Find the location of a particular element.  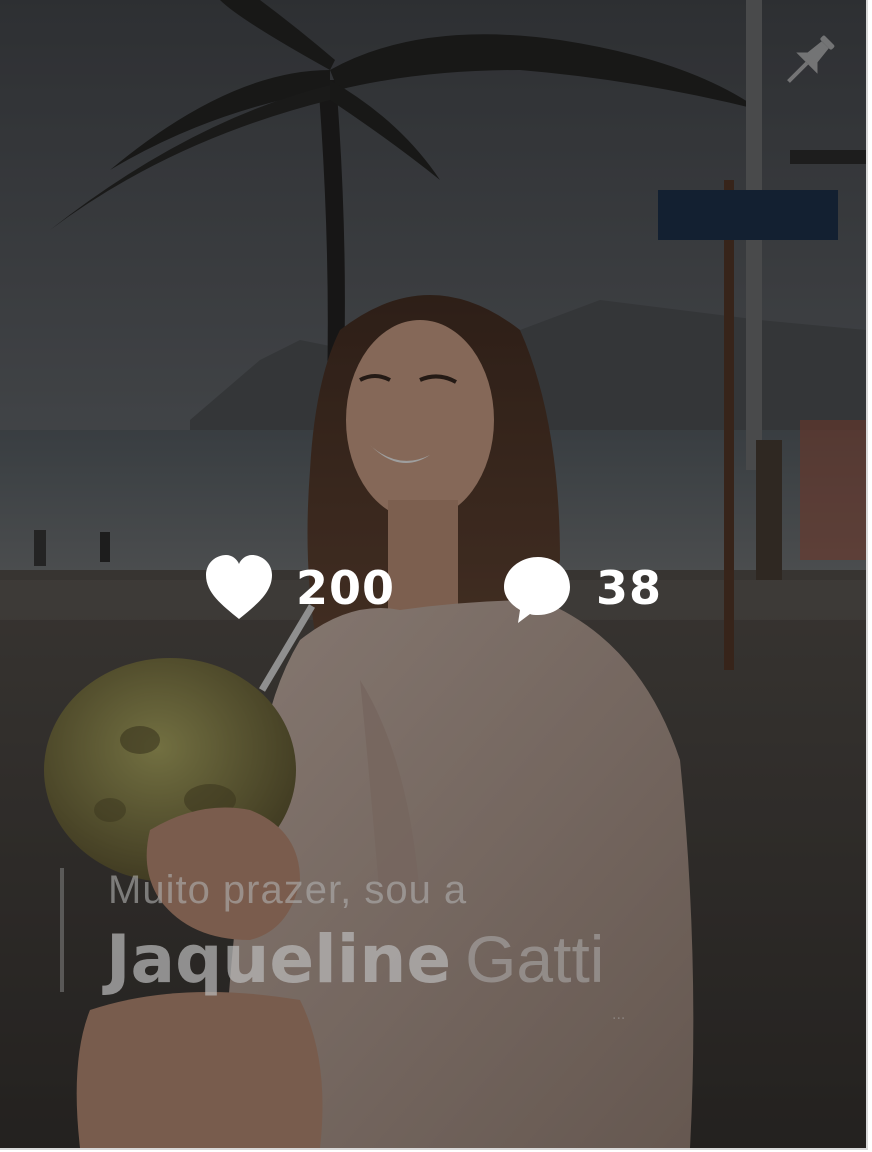

caption-divider is located at coordinates (62, 930).